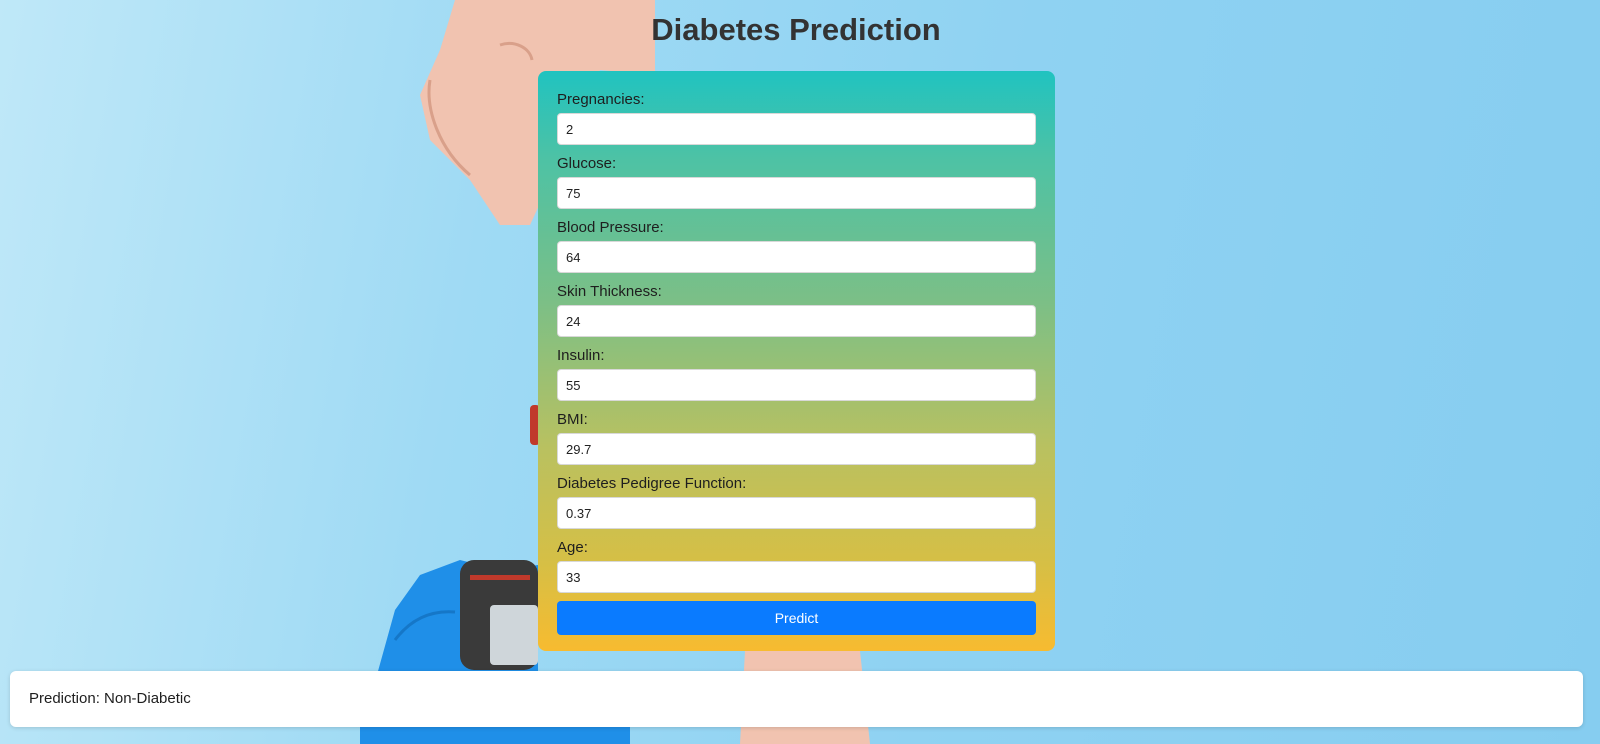 The width and height of the screenshot is (1600, 744). What do you see at coordinates (796, 257) in the screenshot?
I see `blood-pressure-input` at bounding box center [796, 257].